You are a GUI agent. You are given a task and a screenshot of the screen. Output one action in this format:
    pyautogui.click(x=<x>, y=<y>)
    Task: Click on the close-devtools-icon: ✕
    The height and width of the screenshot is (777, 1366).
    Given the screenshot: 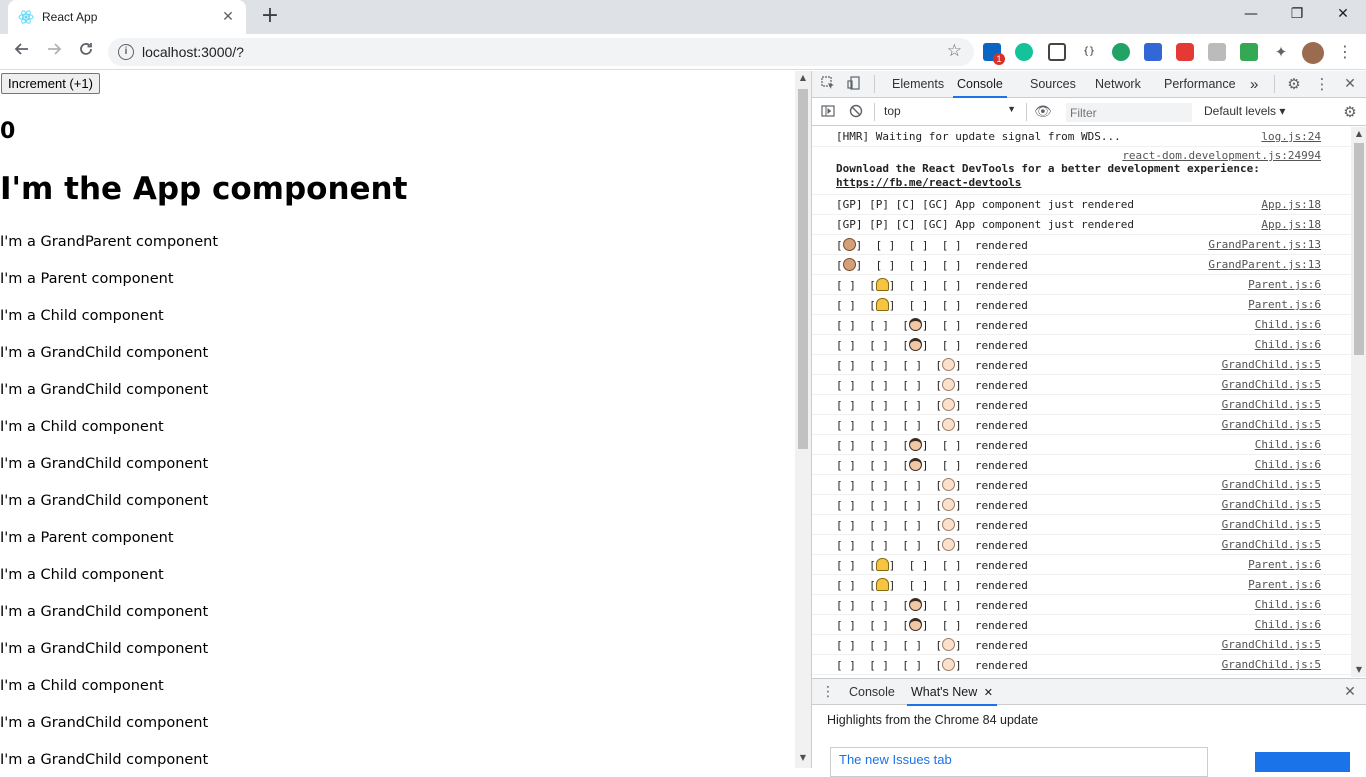 What is the action you would take?
    pyautogui.click(x=1350, y=84)
    